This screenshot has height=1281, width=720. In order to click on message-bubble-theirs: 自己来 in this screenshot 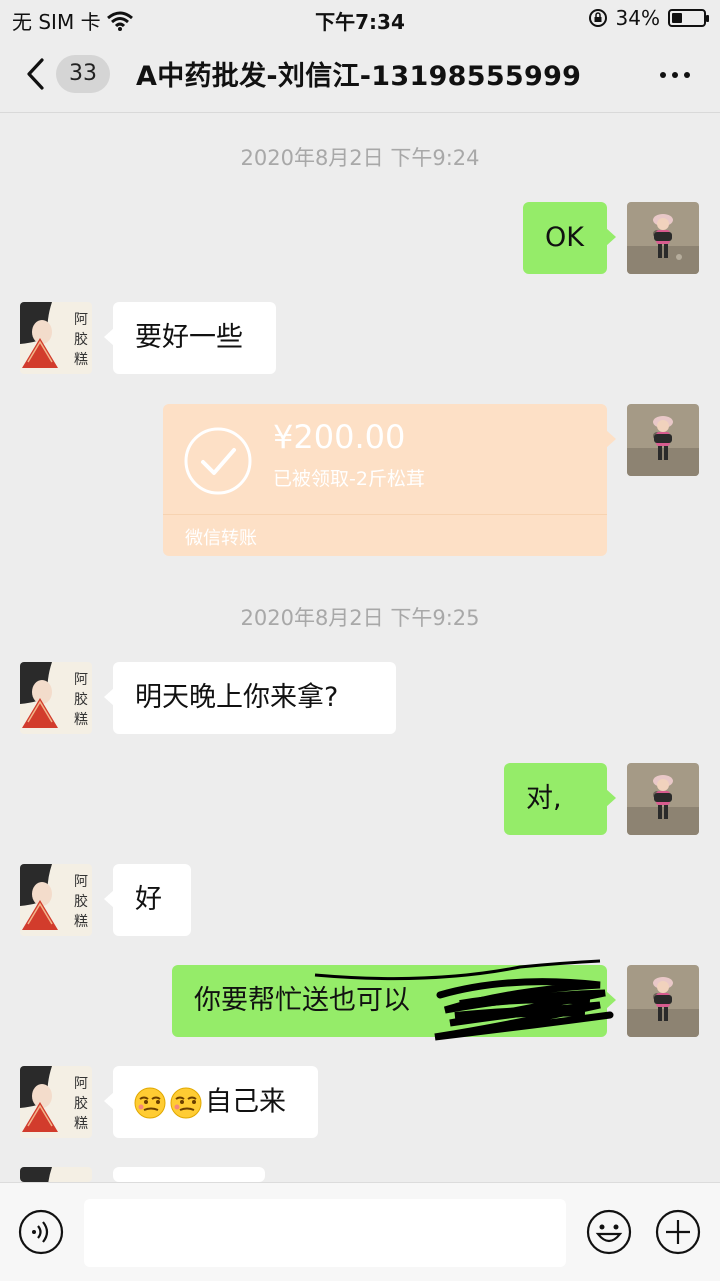, I will do `click(211, 1102)`.